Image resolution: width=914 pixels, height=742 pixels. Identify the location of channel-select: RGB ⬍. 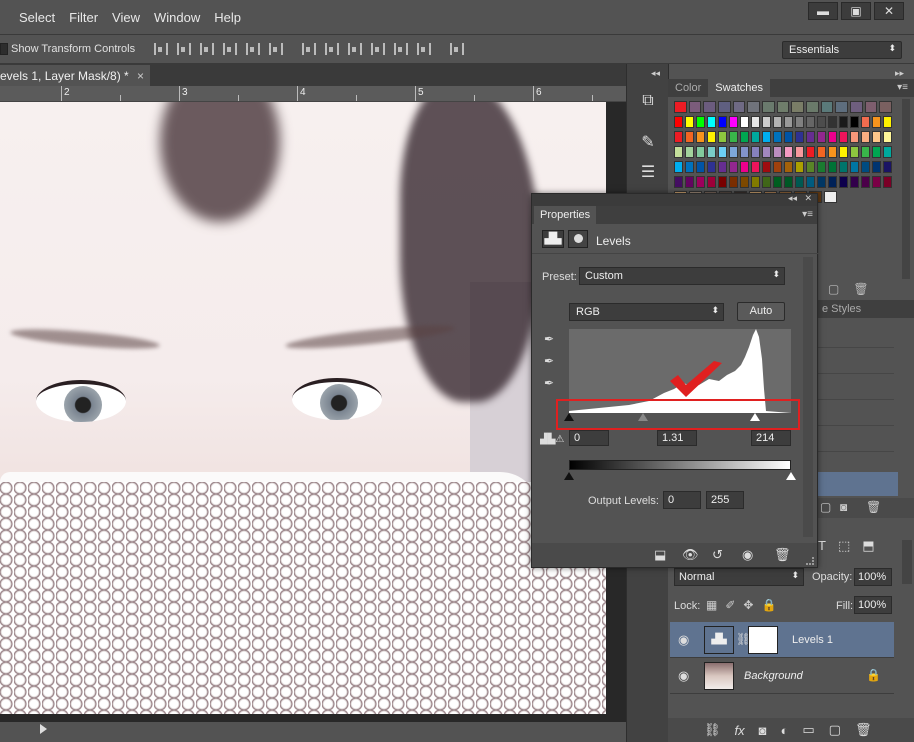
(646, 312).